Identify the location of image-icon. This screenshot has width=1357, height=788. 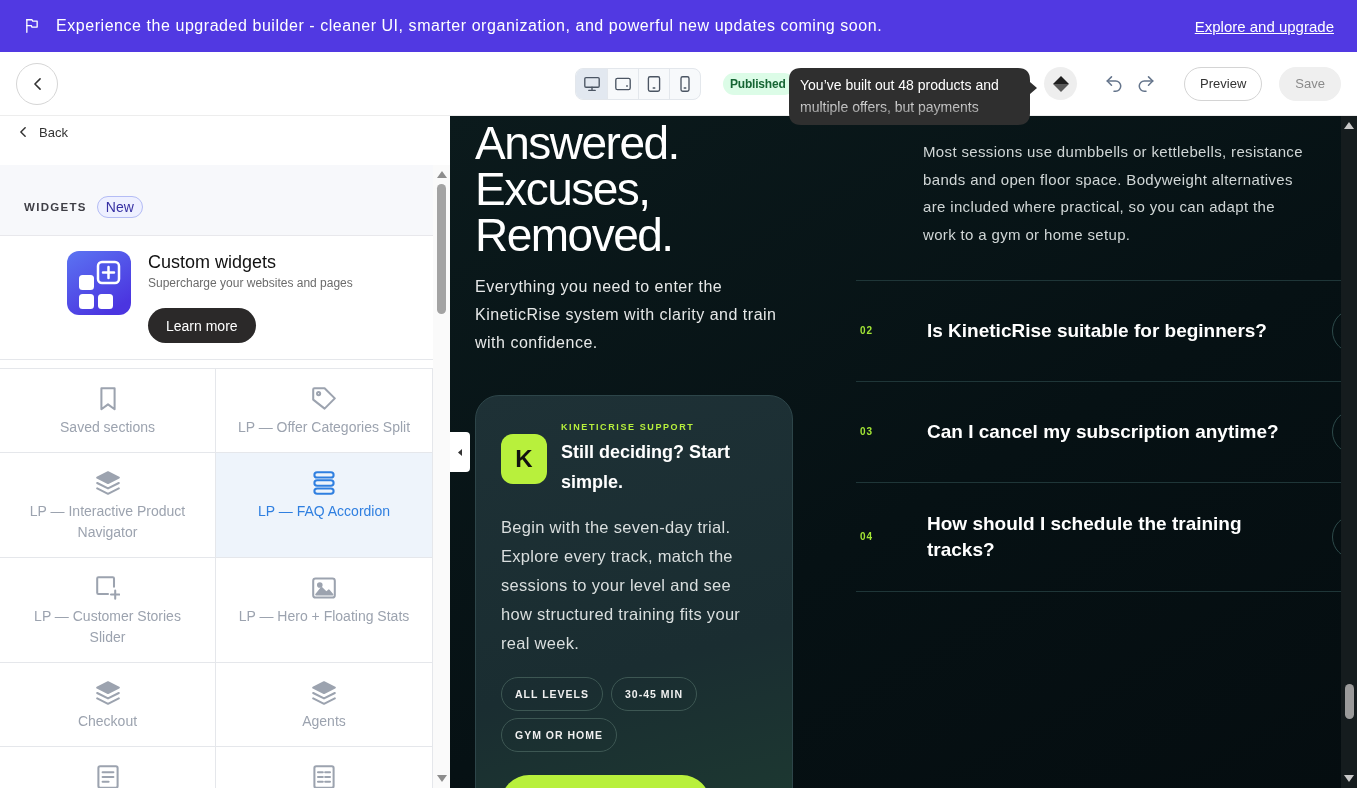
(324, 588).